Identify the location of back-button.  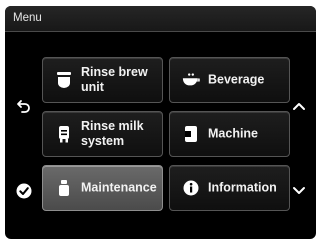
(24, 106).